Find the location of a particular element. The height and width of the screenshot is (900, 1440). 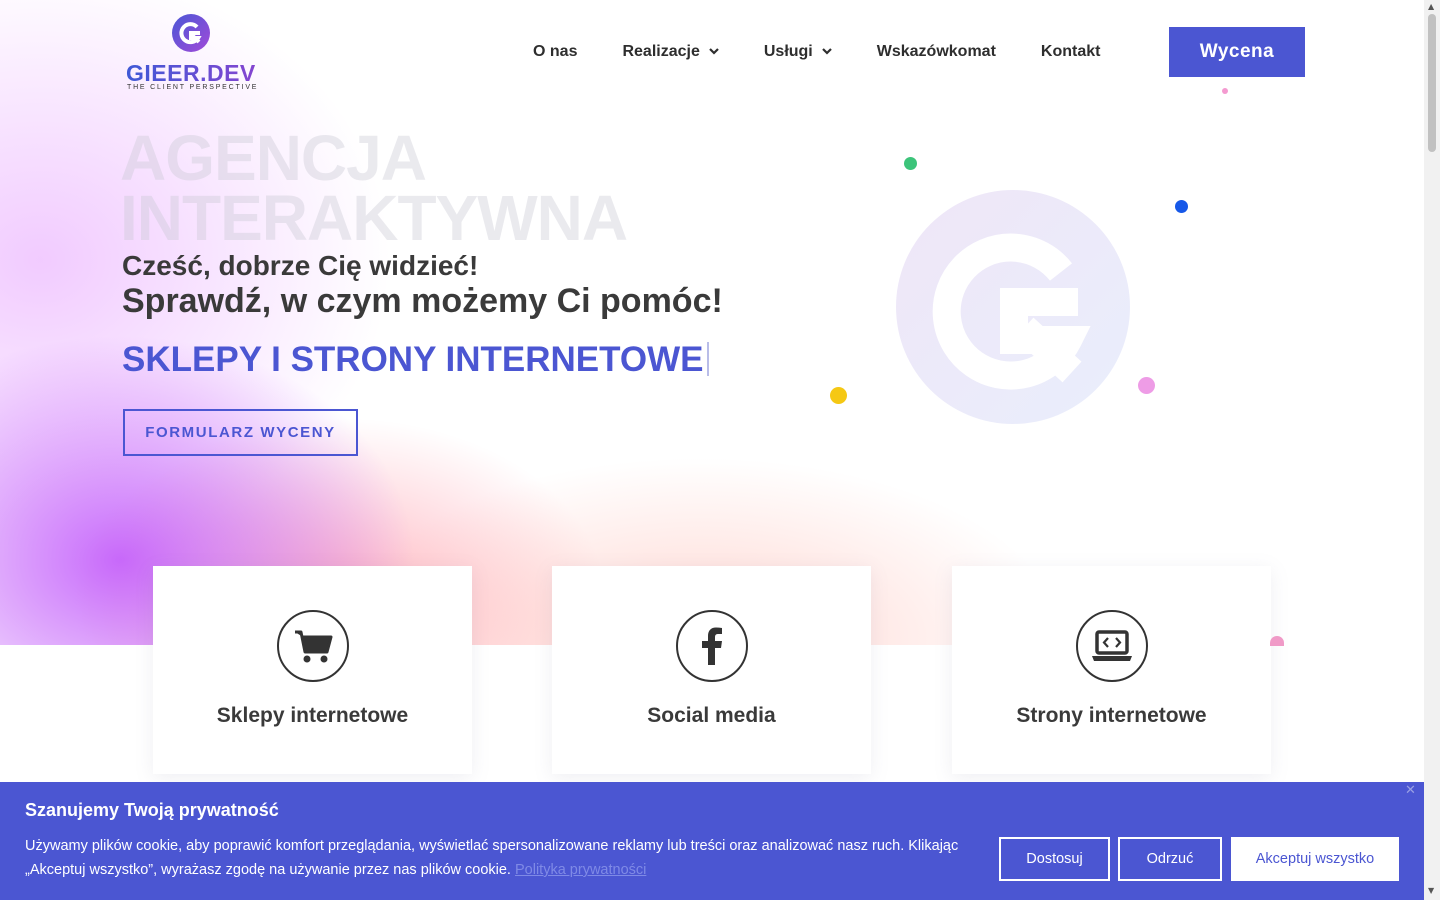

cookie-customize-button: Dostosuj is located at coordinates (1054, 859).